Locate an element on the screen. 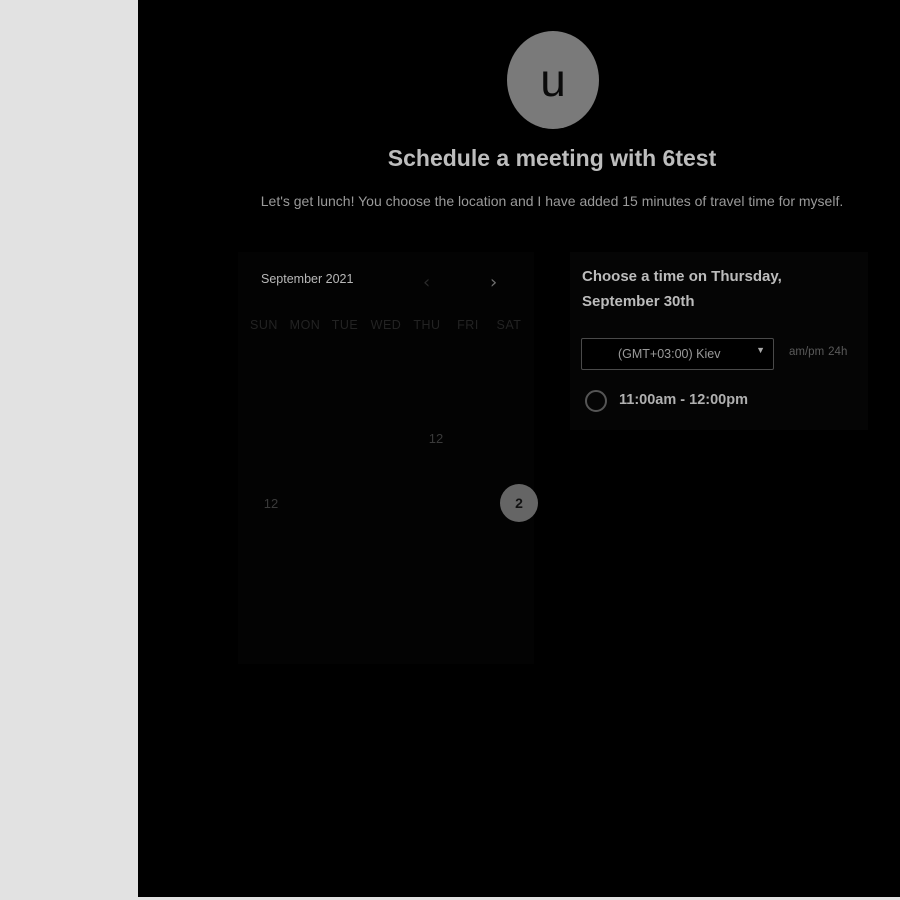 The image size is (900, 900). timezone-label: (GMT+03:00) Kiev is located at coordinates (669, 354).